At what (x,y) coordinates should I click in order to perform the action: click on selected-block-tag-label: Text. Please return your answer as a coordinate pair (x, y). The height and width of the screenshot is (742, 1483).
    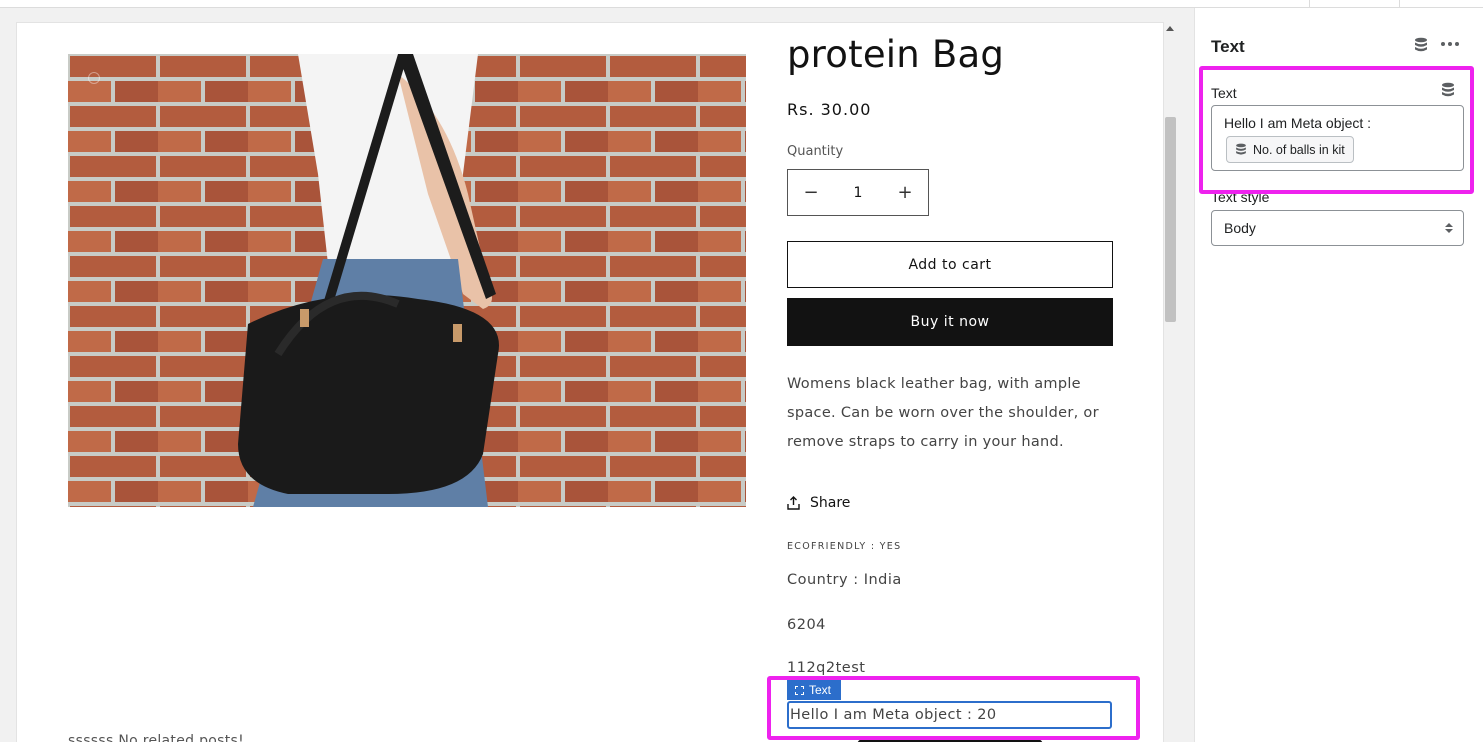
    Looking at the image, I should click on (820, 690).